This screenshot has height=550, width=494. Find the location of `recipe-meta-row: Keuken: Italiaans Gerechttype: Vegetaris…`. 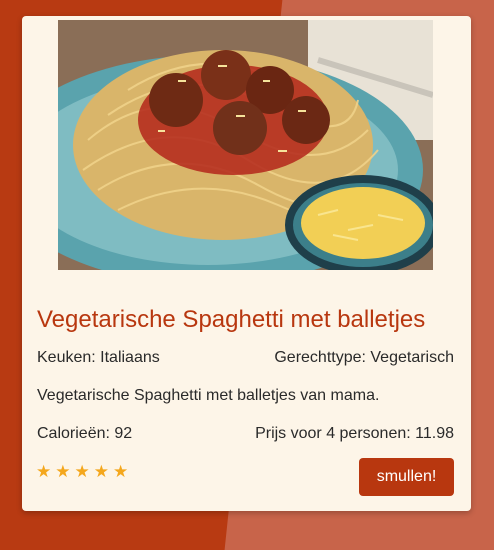

recipe-meta-row: Keuken: Italiaans Gerechttype: Vegetaris… is located at coordinates (245, 358).